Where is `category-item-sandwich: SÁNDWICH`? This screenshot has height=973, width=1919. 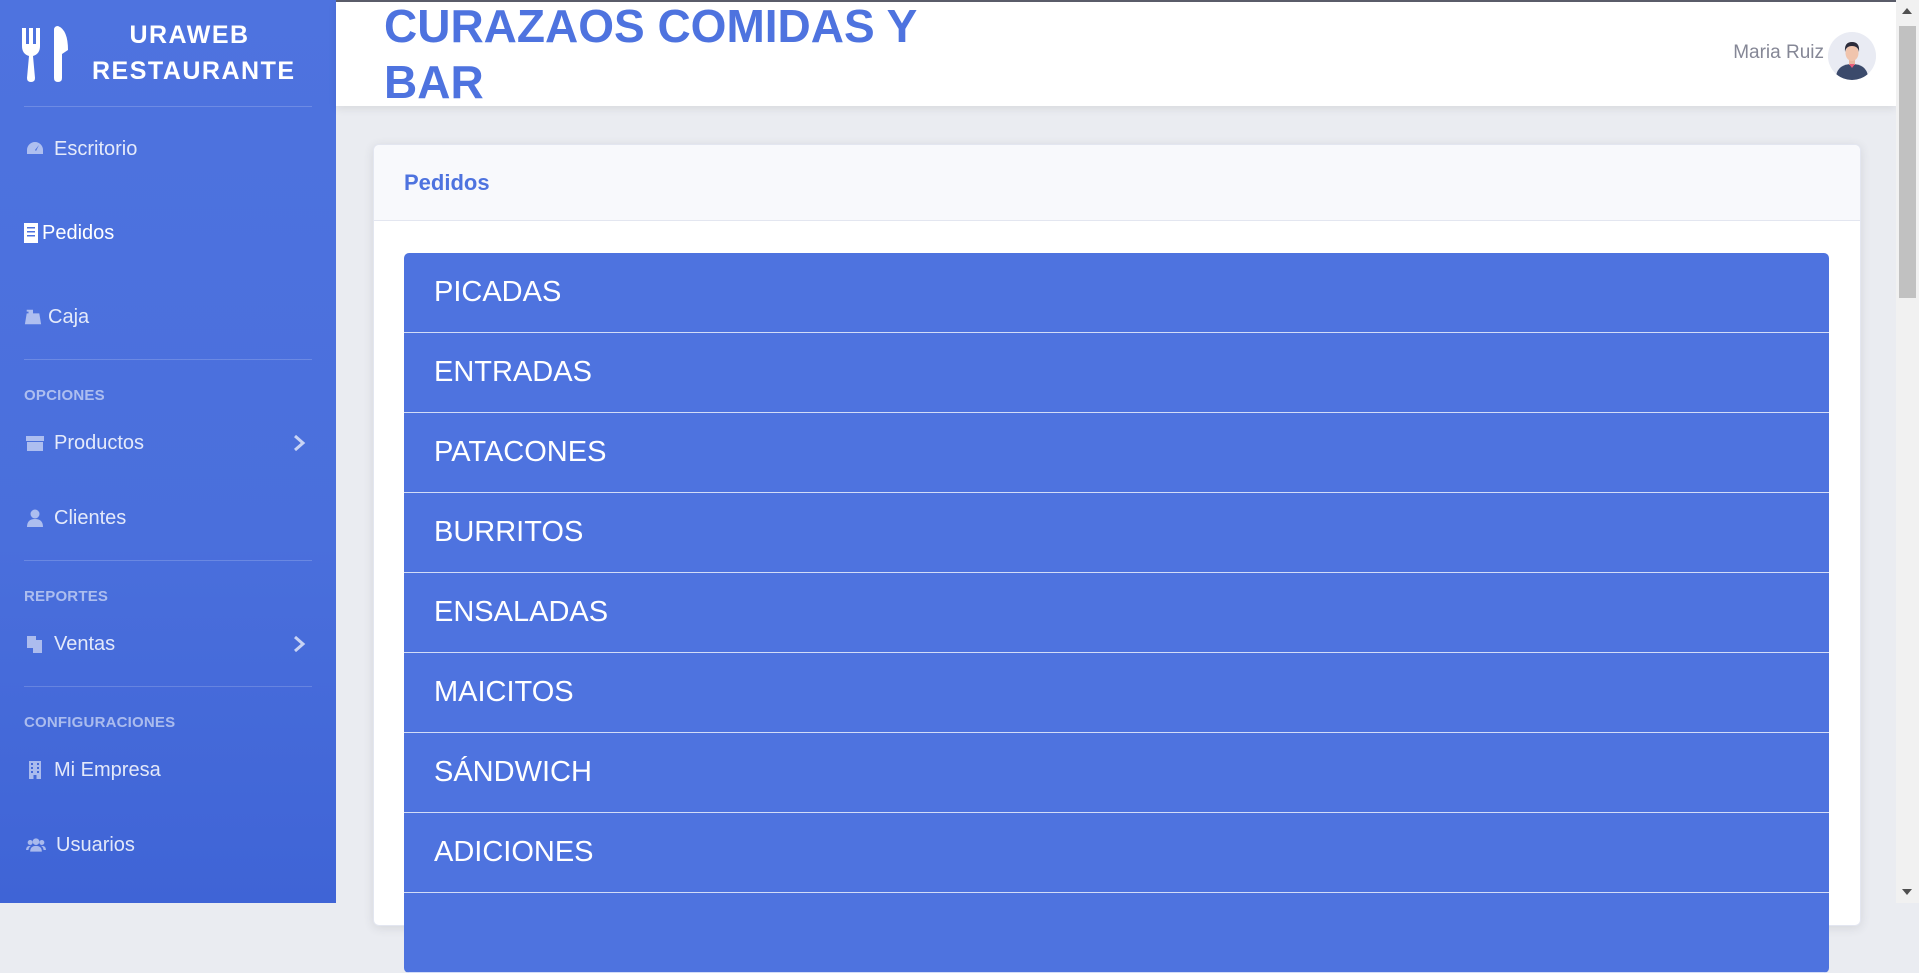
category-item-sandwich: SÁNDWICH is located at coordinates (1116, 773).